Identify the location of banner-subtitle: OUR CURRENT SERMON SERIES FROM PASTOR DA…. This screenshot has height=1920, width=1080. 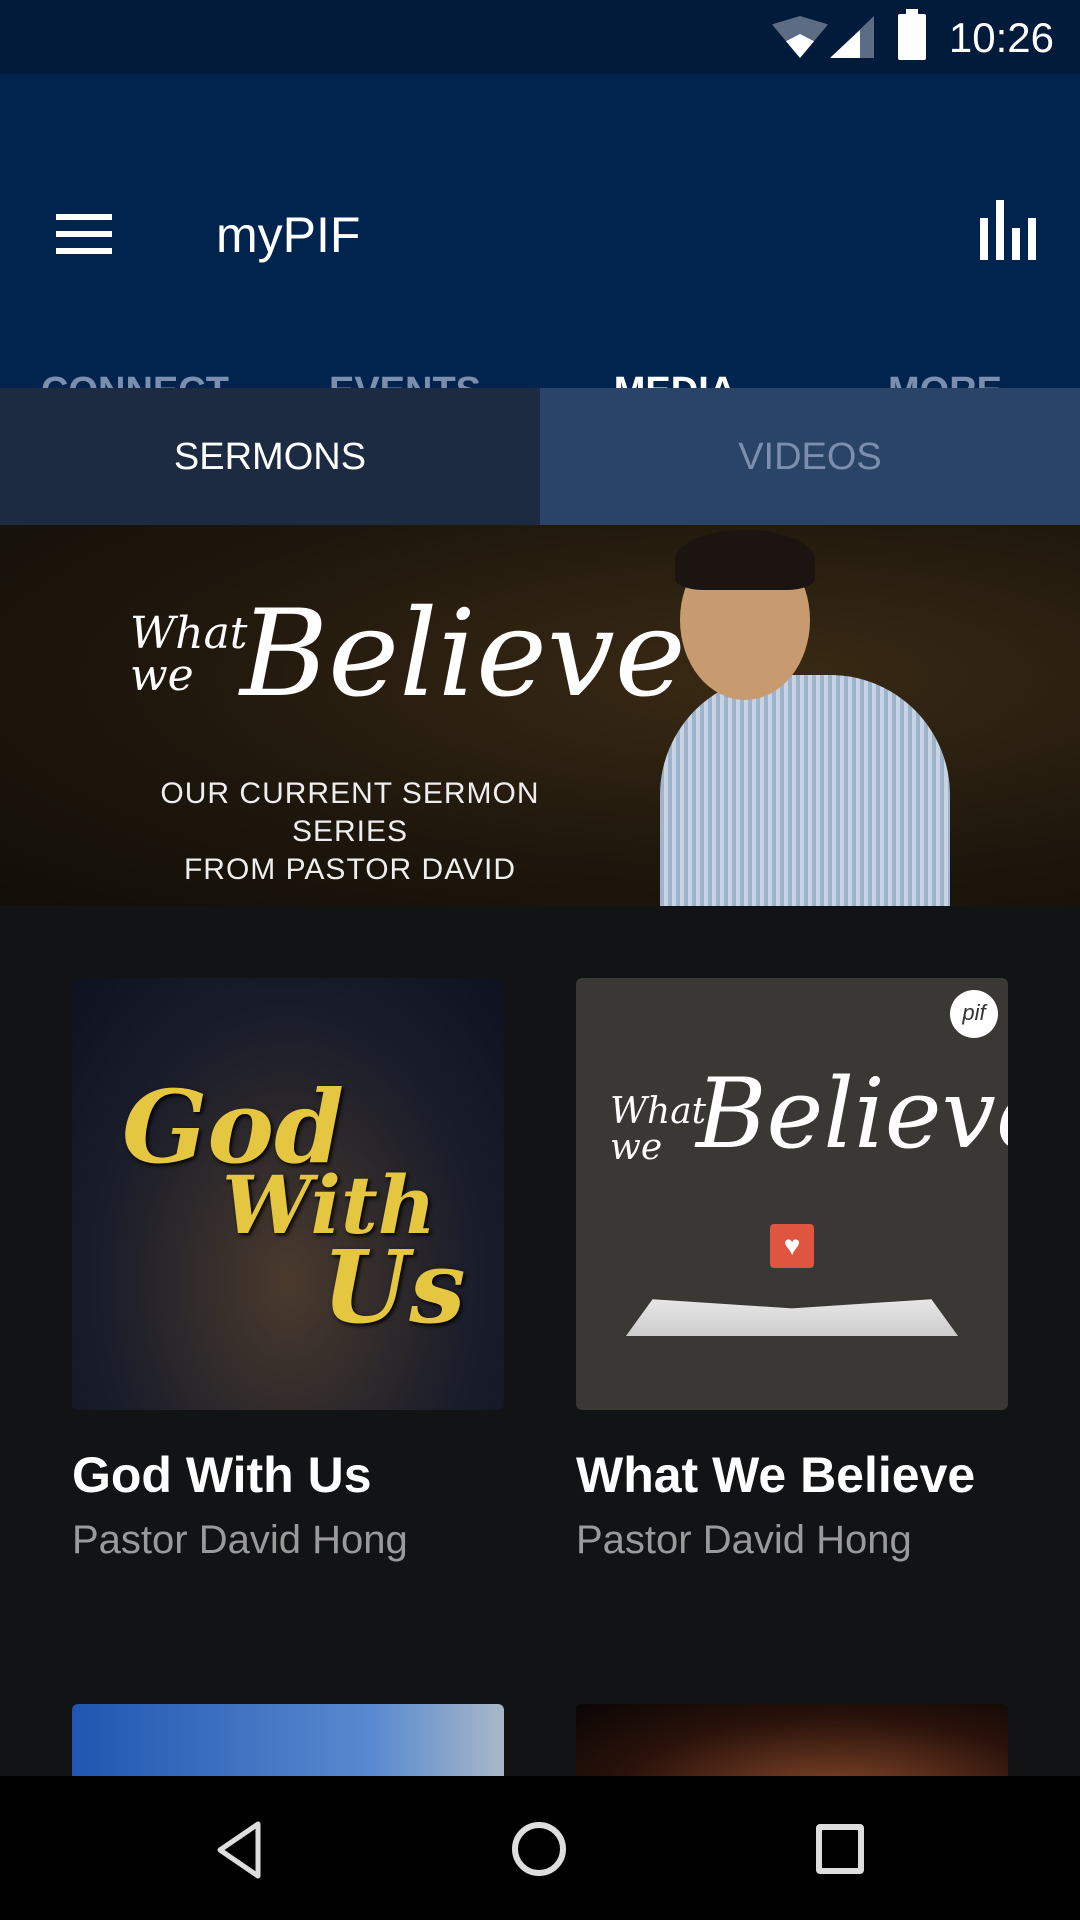
(350, 832).